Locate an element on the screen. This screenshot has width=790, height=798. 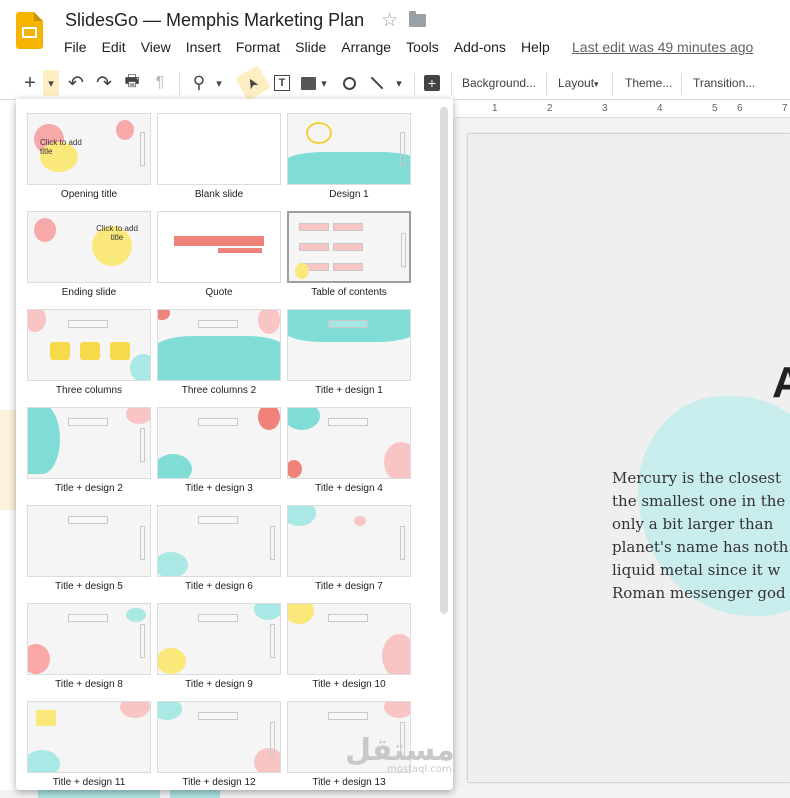
ruler-mark: 6 is located at coordinates (740, 108).